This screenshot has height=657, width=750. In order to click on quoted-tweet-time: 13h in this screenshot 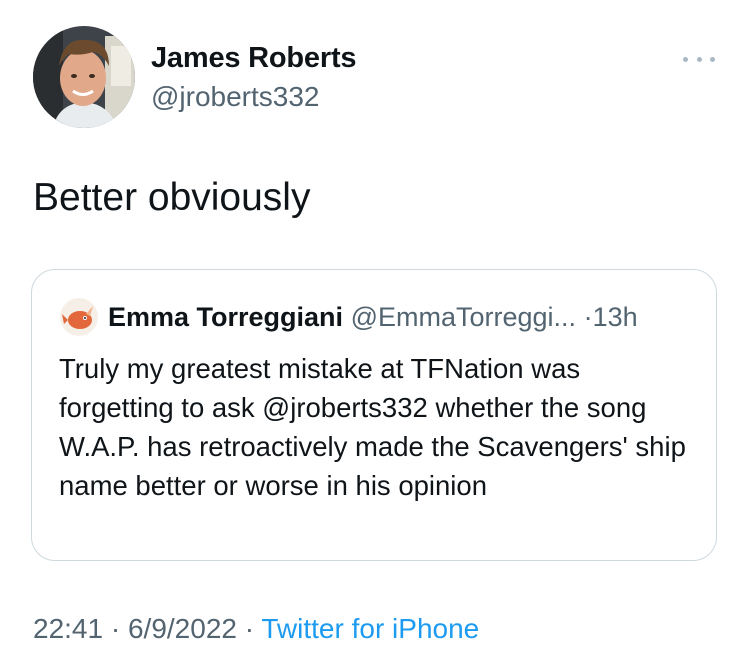, I will do `click(615, 317)`.